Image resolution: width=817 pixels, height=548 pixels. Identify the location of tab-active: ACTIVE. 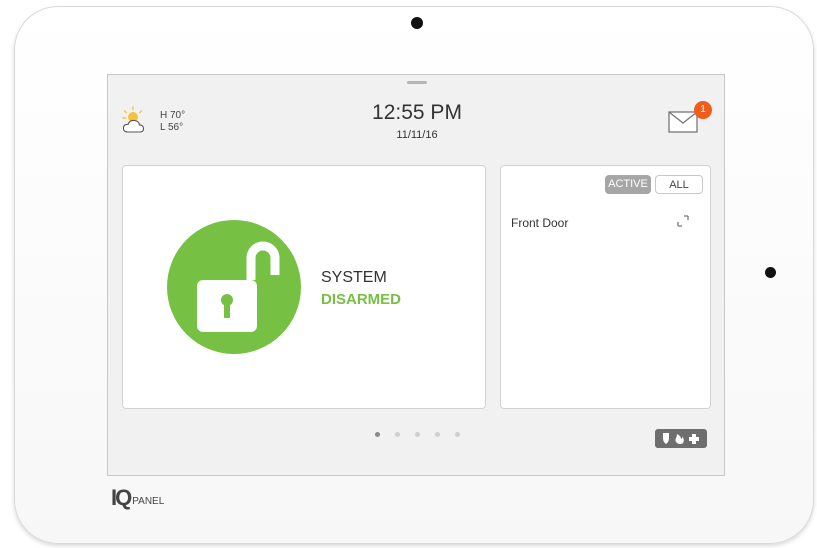
(628, 184).